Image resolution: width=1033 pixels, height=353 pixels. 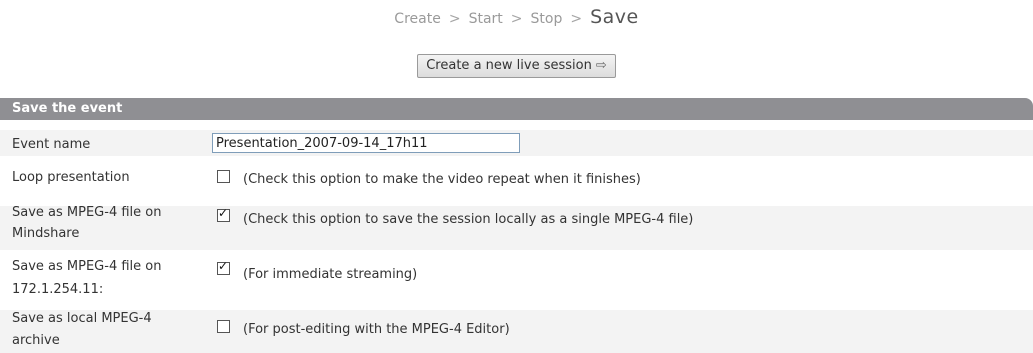 What do you see at coordinates (223, 267) in the screenshot?
I see `save-server-checkbox` at bounding box center [223, 267].